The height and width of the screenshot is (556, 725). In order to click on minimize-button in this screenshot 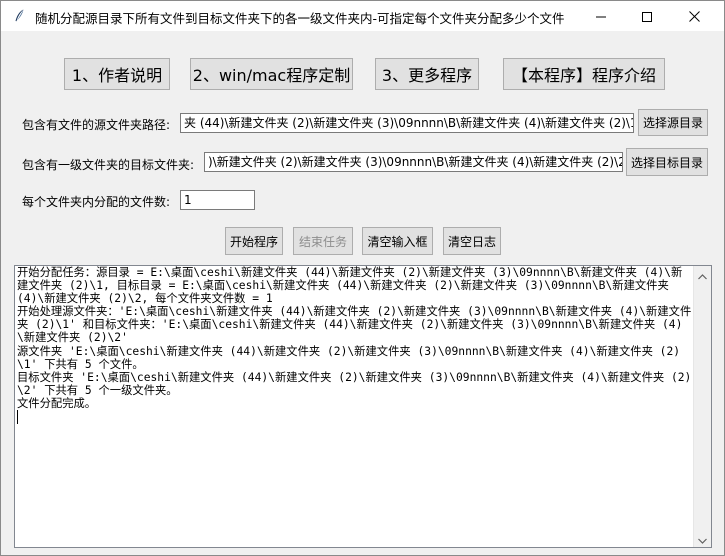, I will do `click(601, 16)`.